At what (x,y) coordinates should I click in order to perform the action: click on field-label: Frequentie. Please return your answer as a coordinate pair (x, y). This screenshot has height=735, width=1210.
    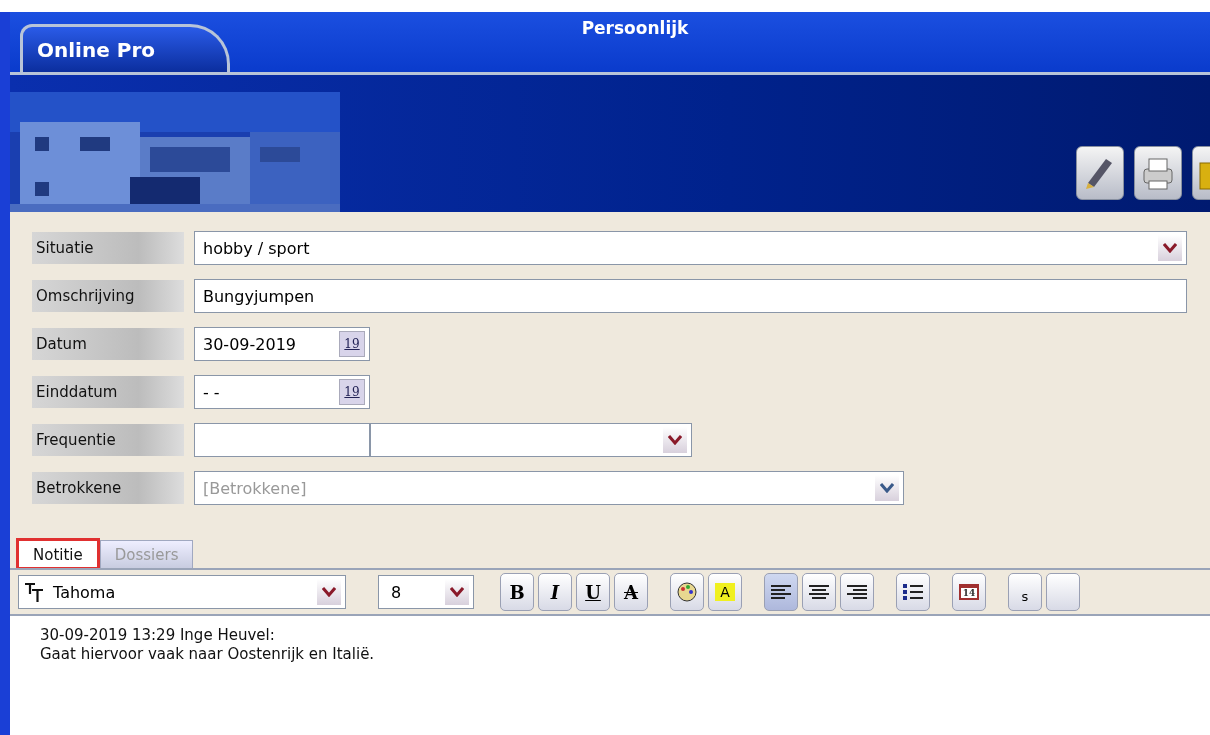
    Looking at the image, I should click on (108, 440).